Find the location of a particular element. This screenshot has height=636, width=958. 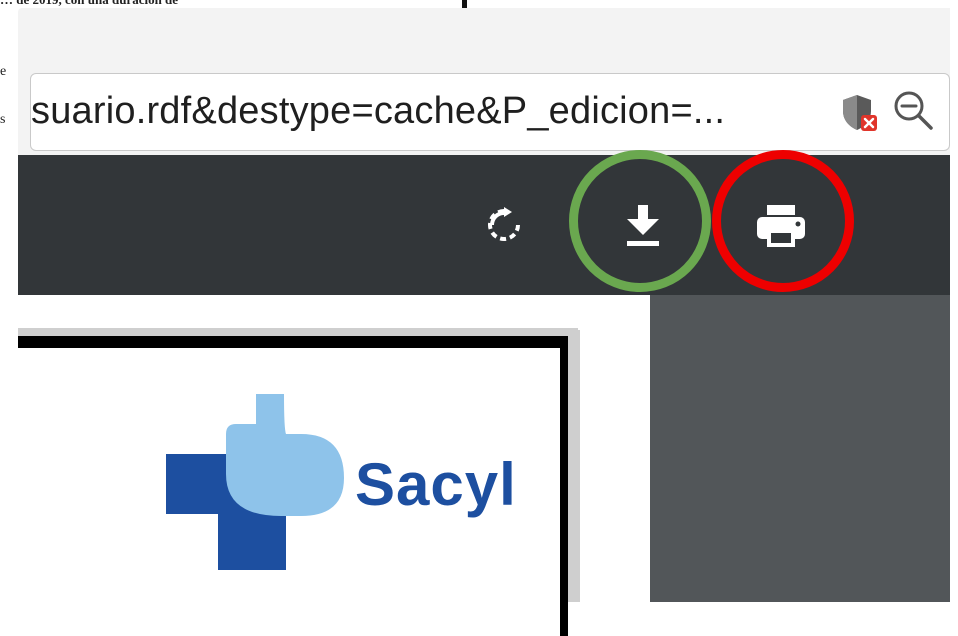

background-document-text: … de 2019, con una duración de is located at coordinates (230, 4).